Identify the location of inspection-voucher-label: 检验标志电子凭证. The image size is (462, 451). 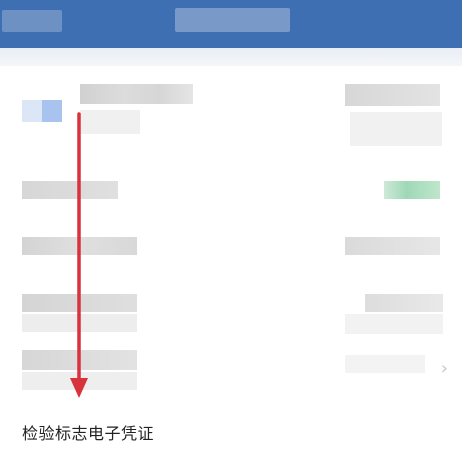
(88, 432).